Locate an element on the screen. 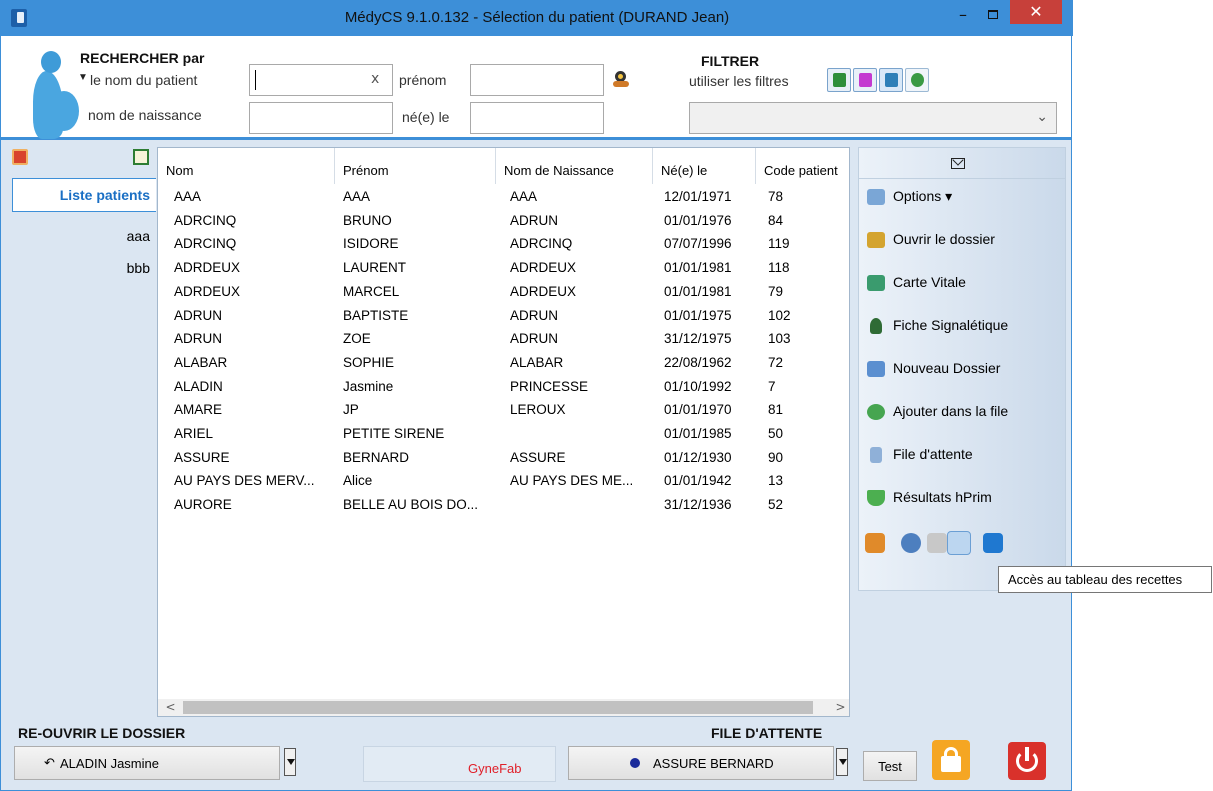 The height and width of the screenshot is (791, 1213). queue-patient-button: ASSURE BERNARD is located at coordinates (701, 763).